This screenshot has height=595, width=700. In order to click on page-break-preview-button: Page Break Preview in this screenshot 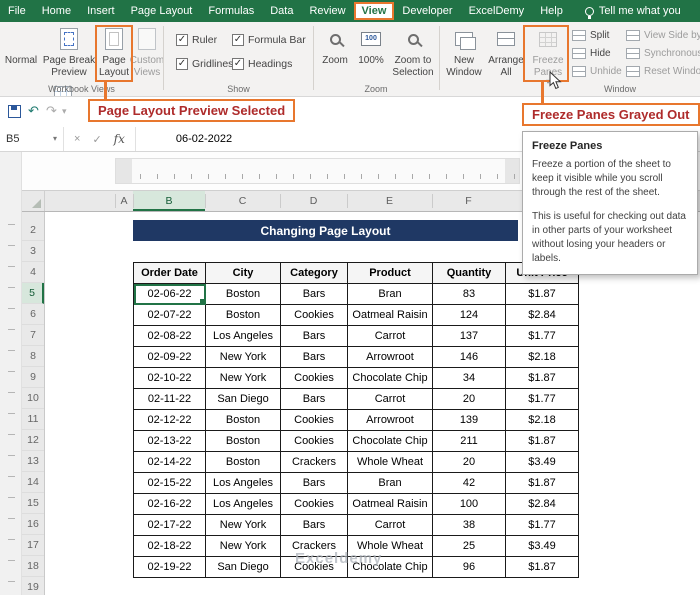, I will do `click(69, 52)`.